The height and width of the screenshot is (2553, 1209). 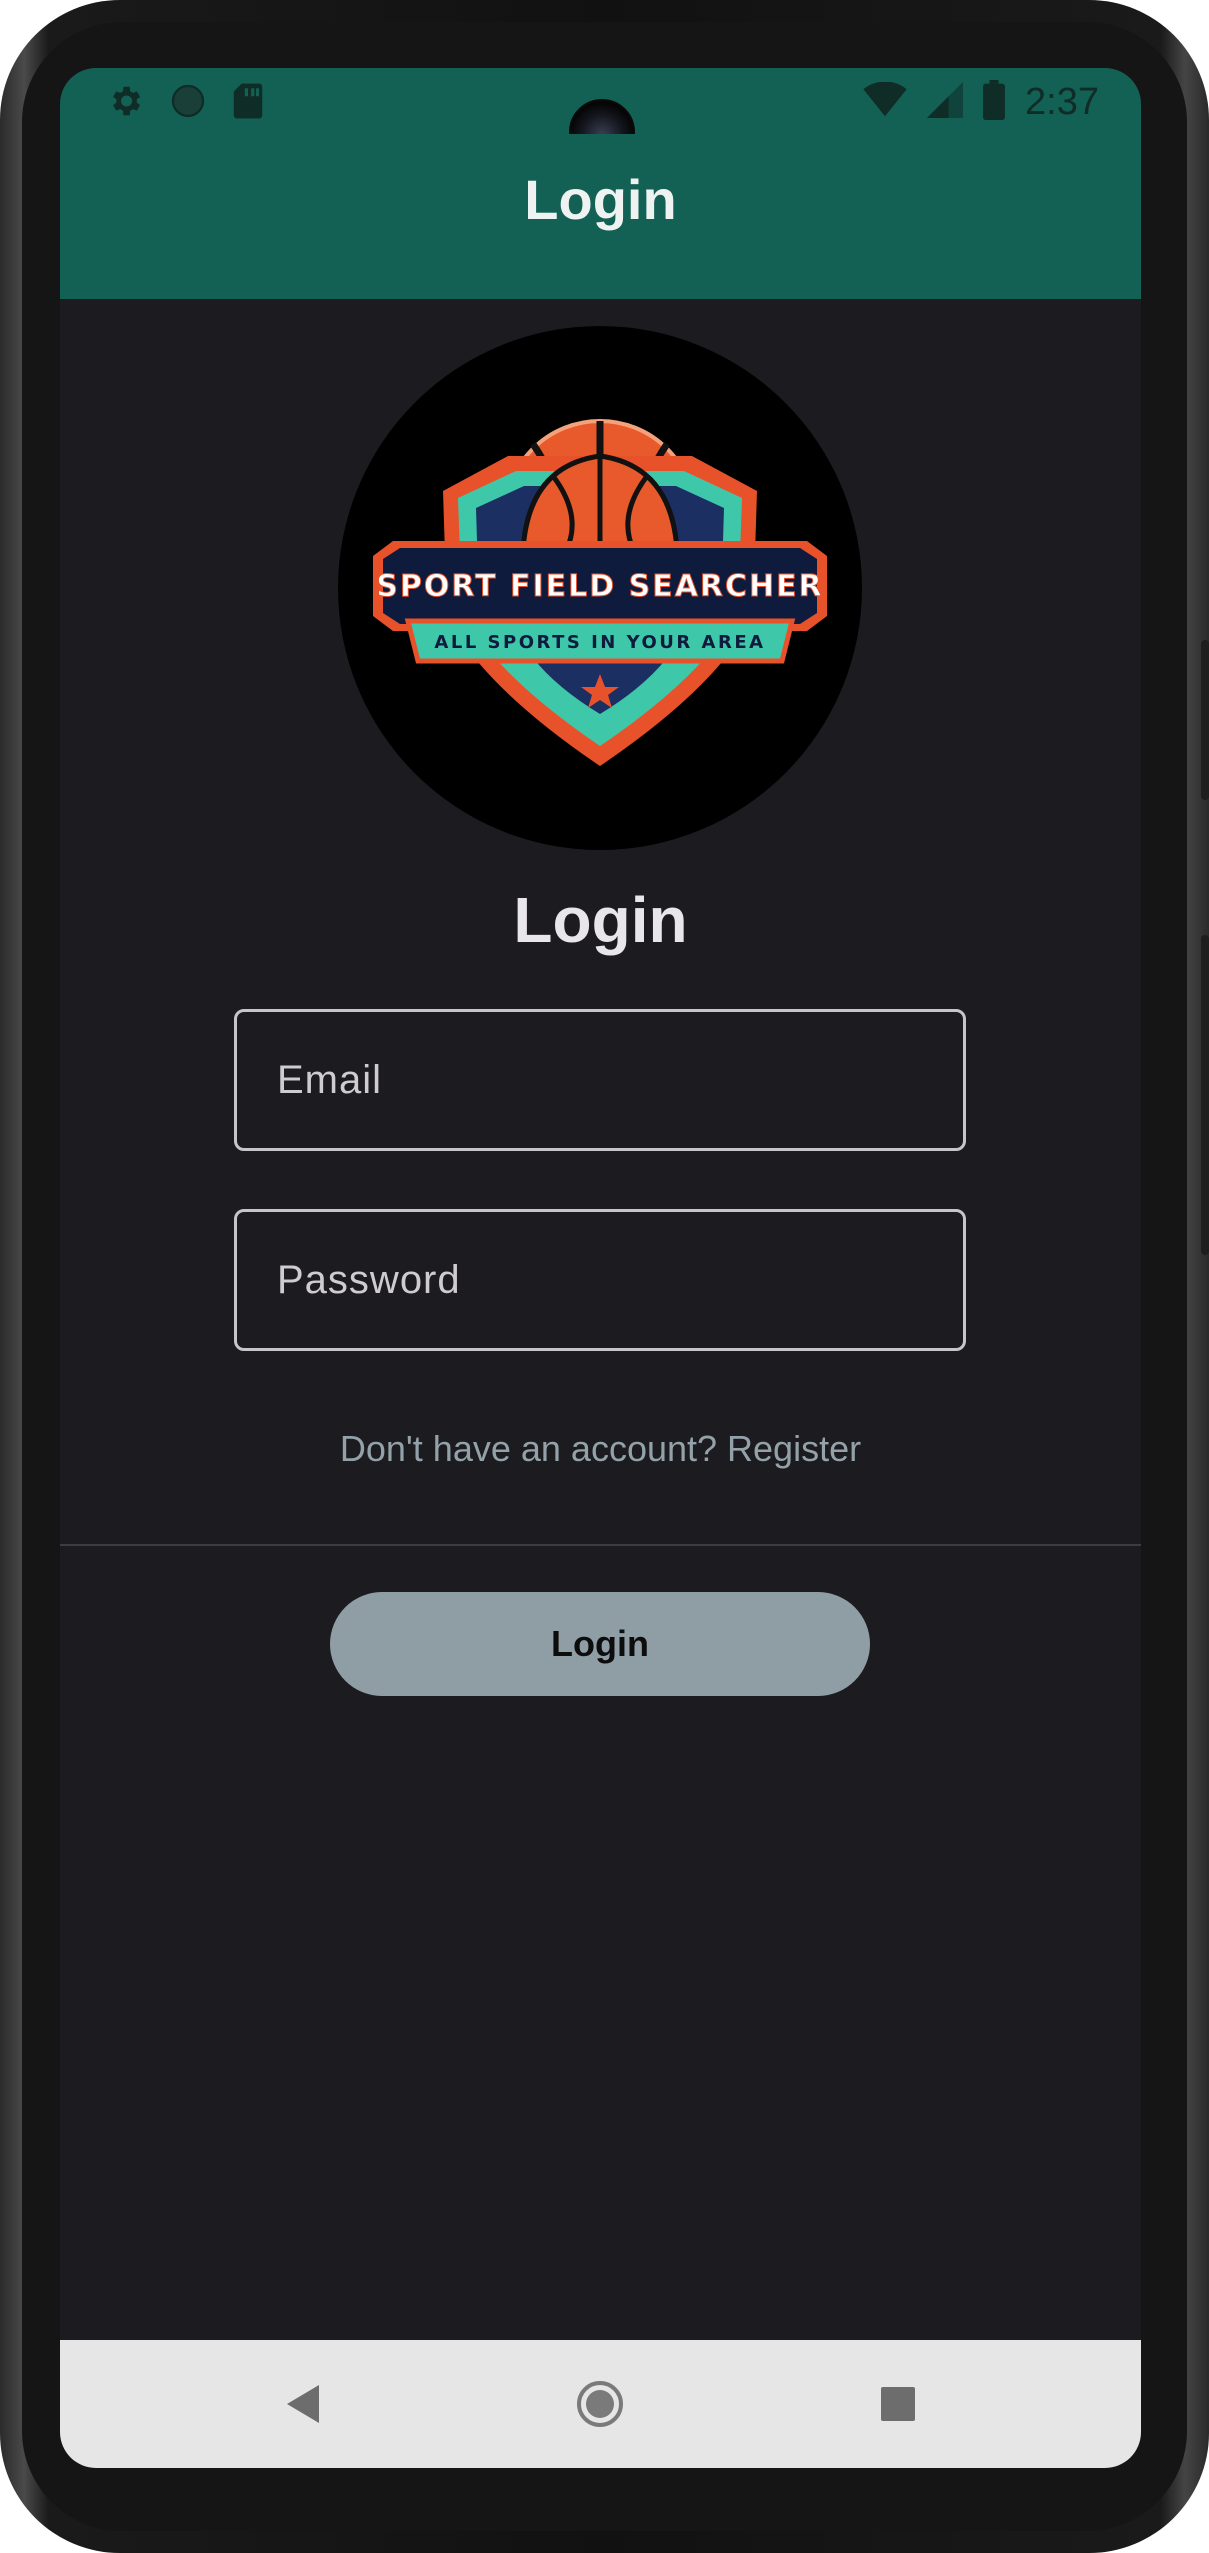 I want to click on password-input, so click(x=600, y=1280).